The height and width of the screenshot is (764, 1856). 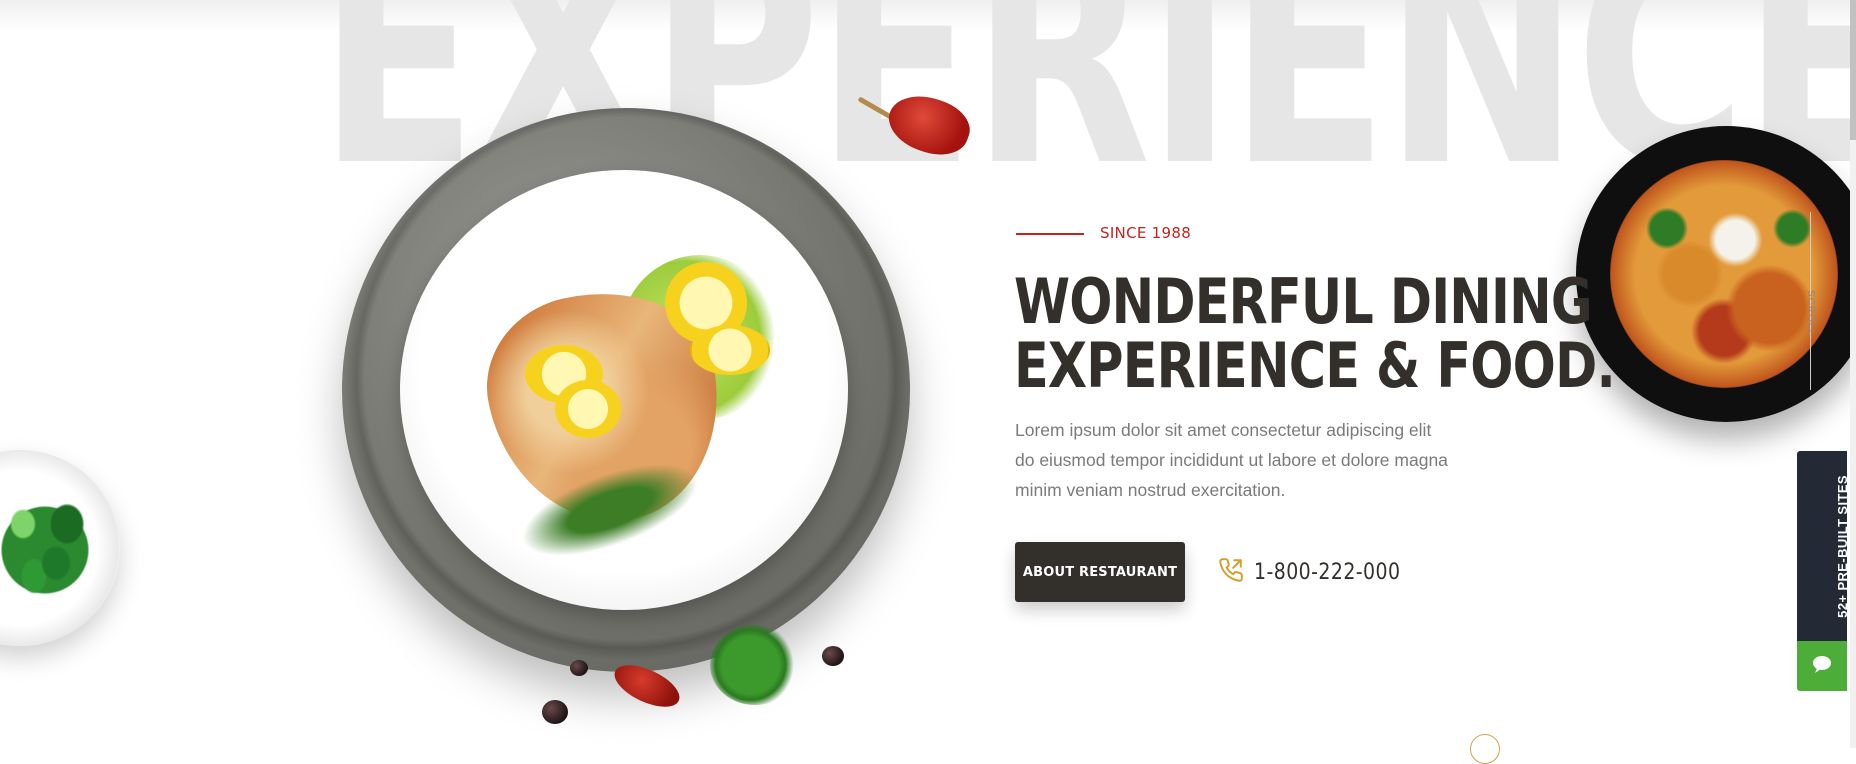 I want to click on hero-headline: WONDERFUL DINING EXPERIENCE & FOOD., so click(x=1315, y=333).